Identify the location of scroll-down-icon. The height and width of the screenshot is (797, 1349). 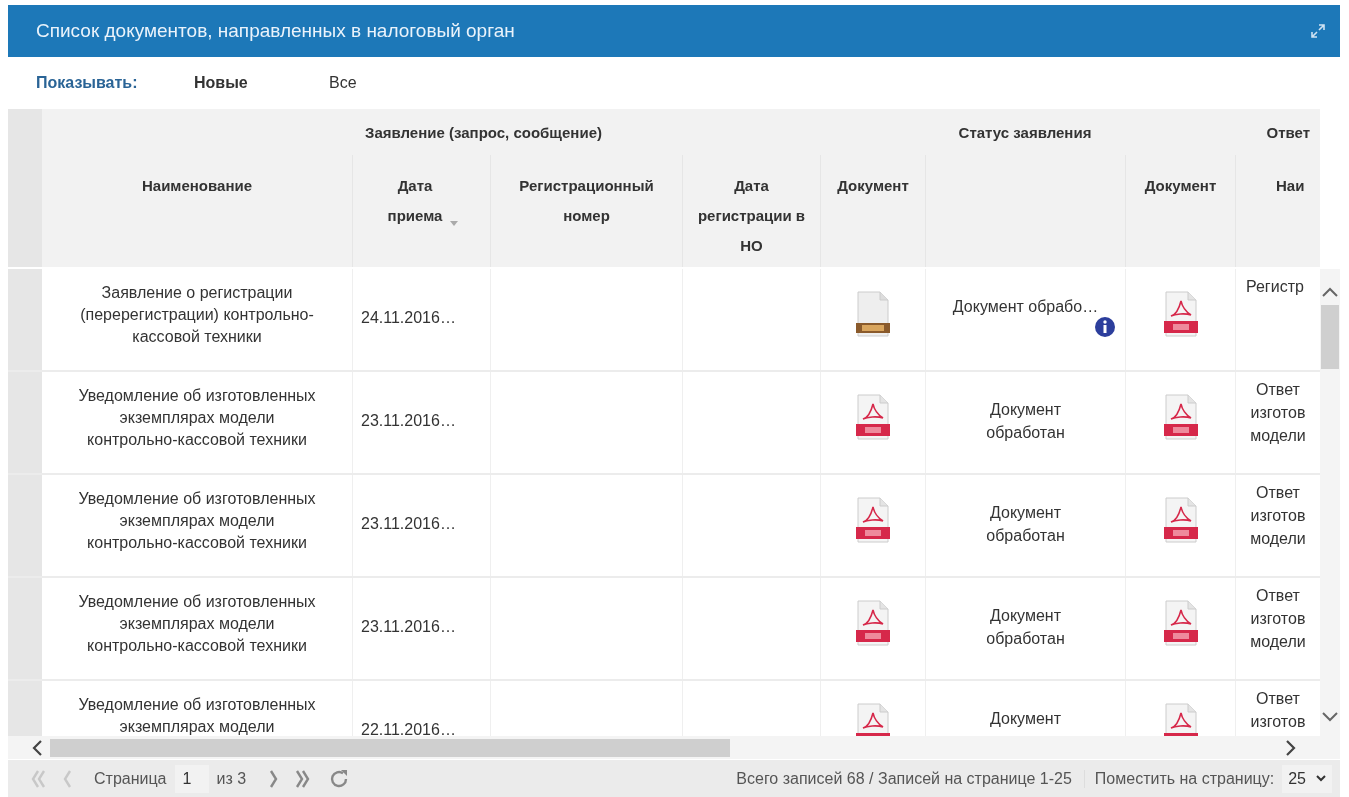
(1330, 717).